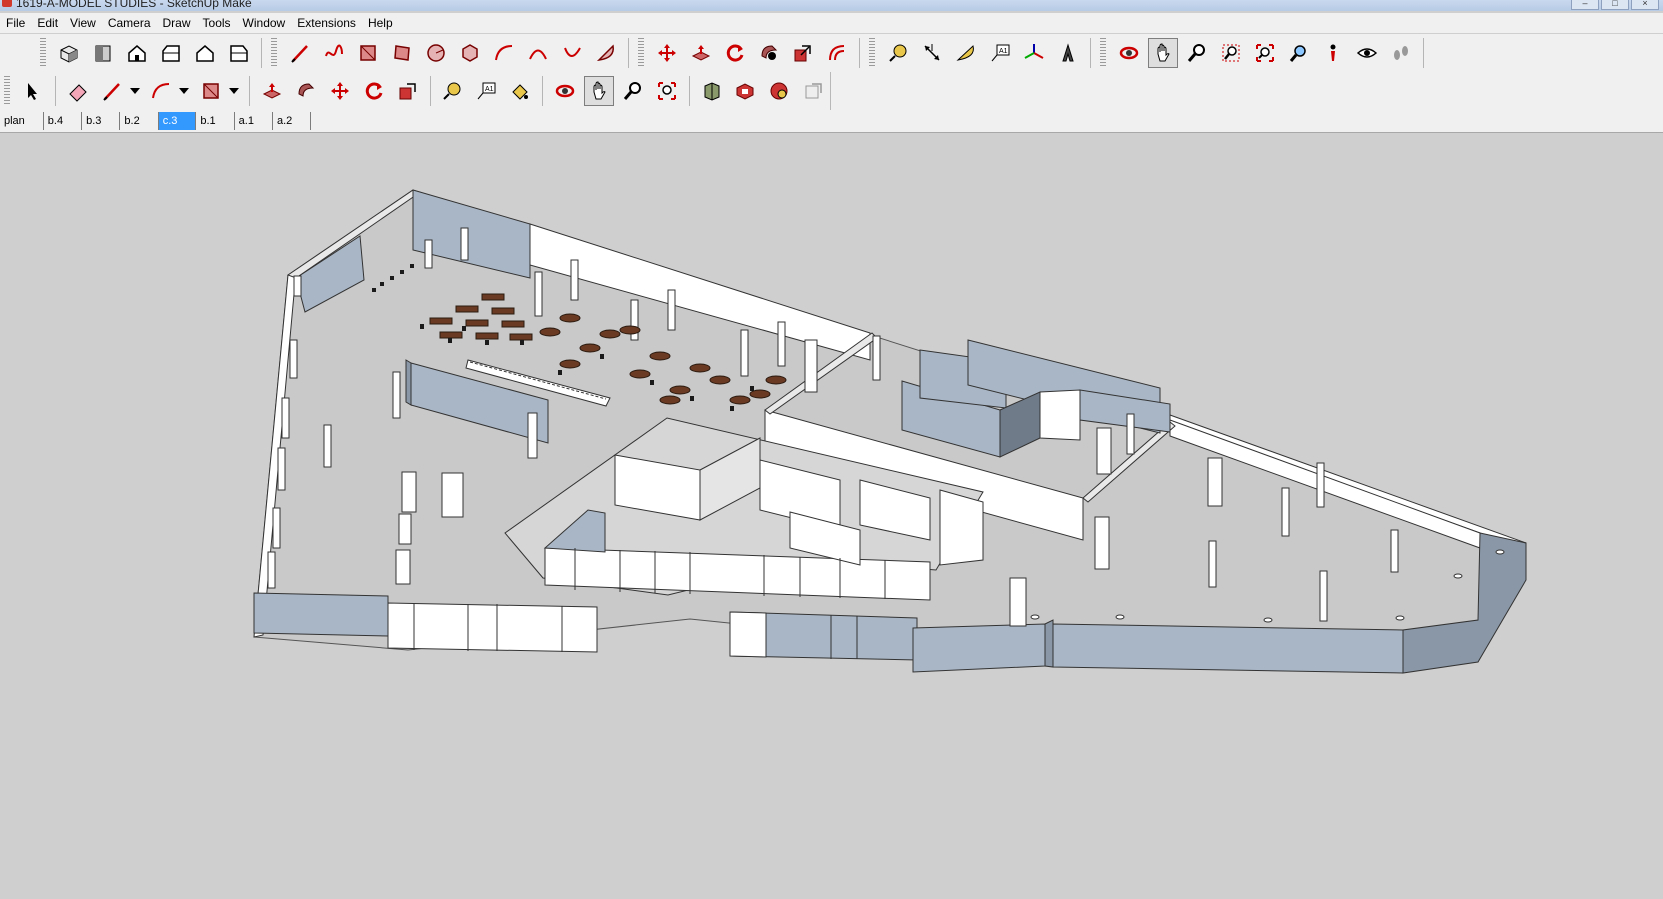 The image size is (1663, 899). Describe the element at coordinates (932, 53) in the screenshot. I see `dimensions-button` at that location.